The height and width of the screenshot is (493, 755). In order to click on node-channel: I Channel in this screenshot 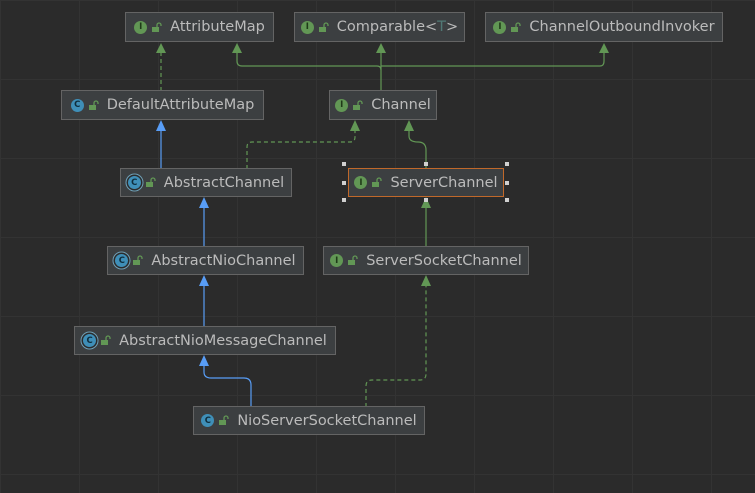, I will do `click(383, 105)`.